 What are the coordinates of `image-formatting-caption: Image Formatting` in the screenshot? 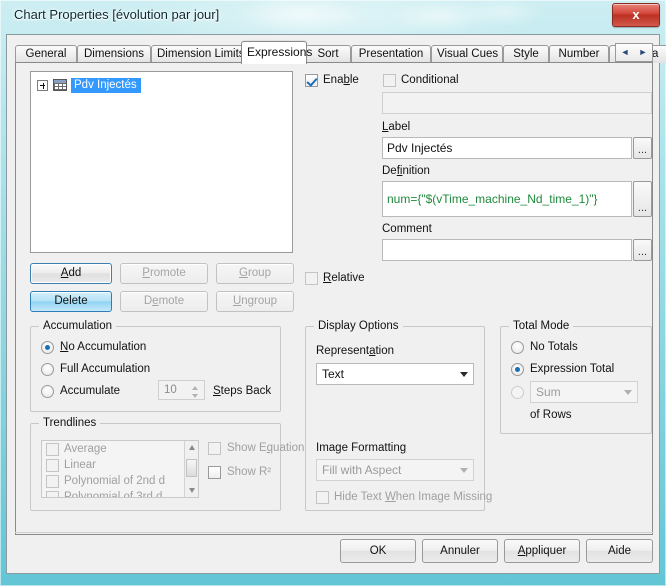 It's located at (361, 448).